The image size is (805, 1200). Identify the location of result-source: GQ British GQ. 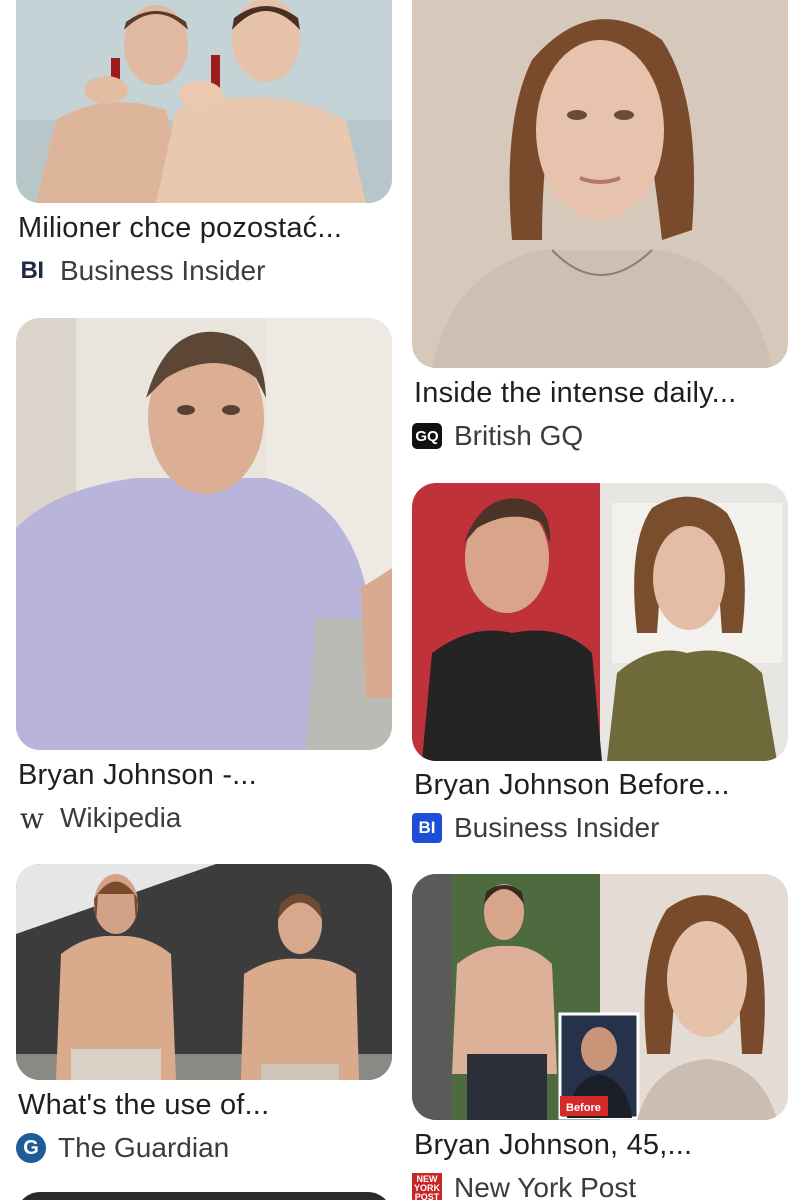
(497, 436).